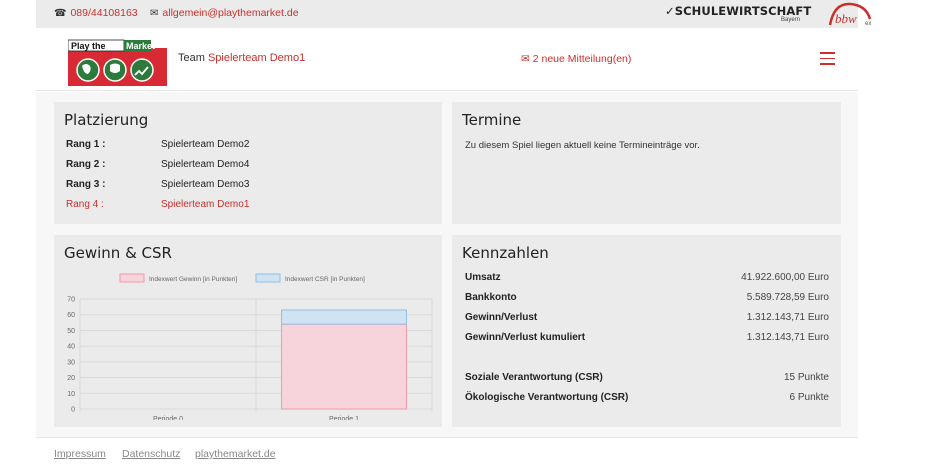 Image resolution: width=950 pixels, height=469 pixels. I want to click on hamburger-menu-icon, so click(827, 59).